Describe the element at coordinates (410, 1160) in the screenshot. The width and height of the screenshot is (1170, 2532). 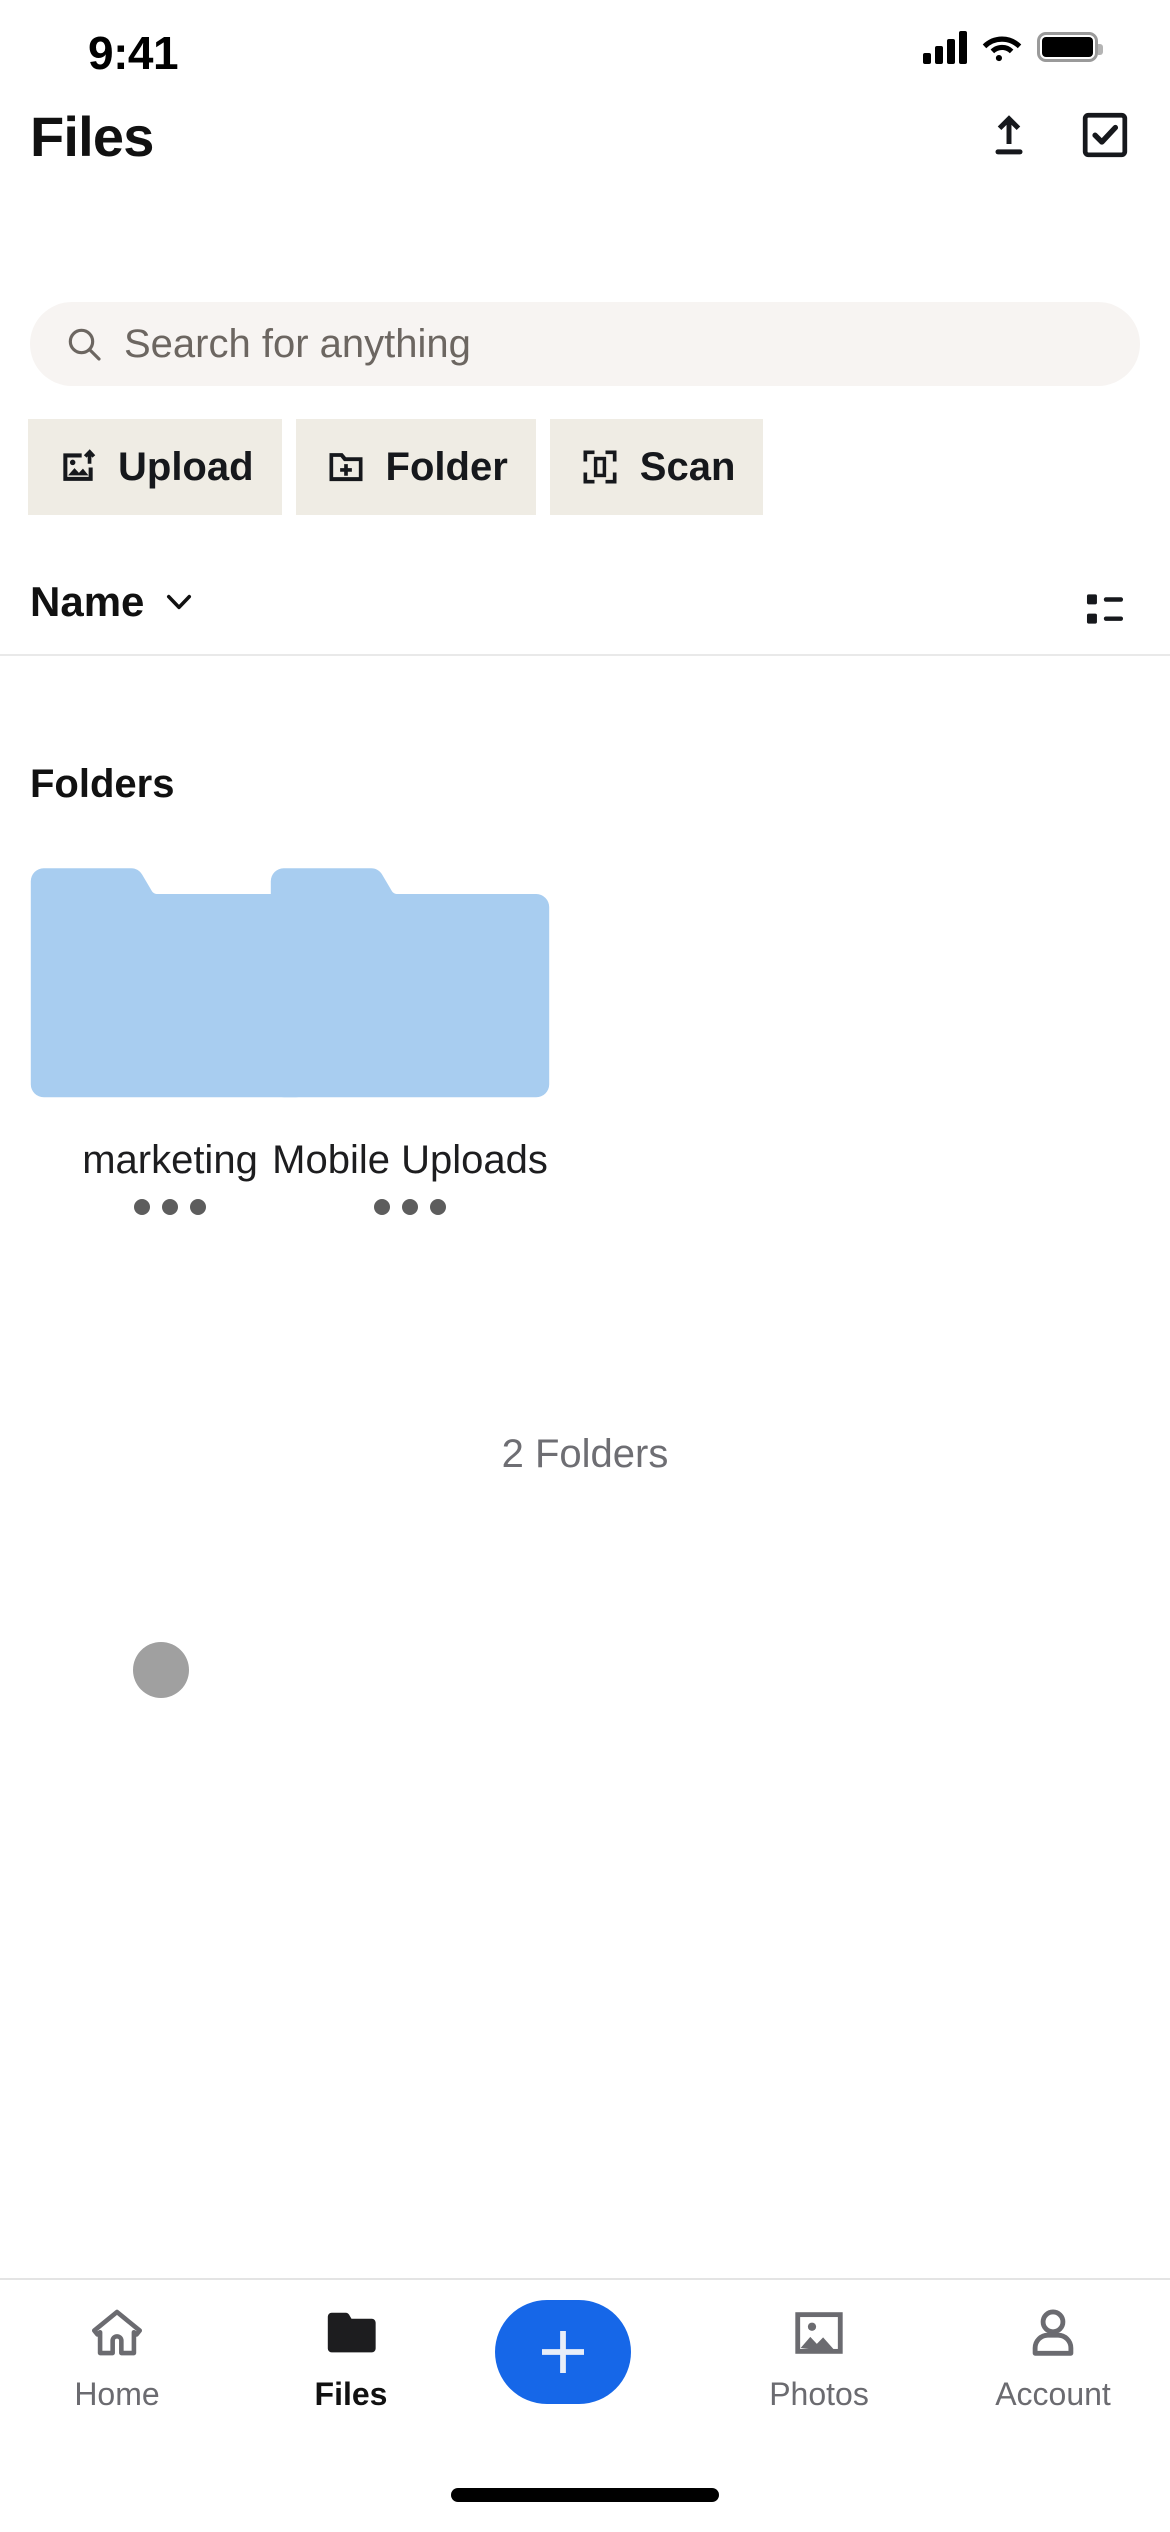
I see `folder-name: Mobile Uploads` at that location.